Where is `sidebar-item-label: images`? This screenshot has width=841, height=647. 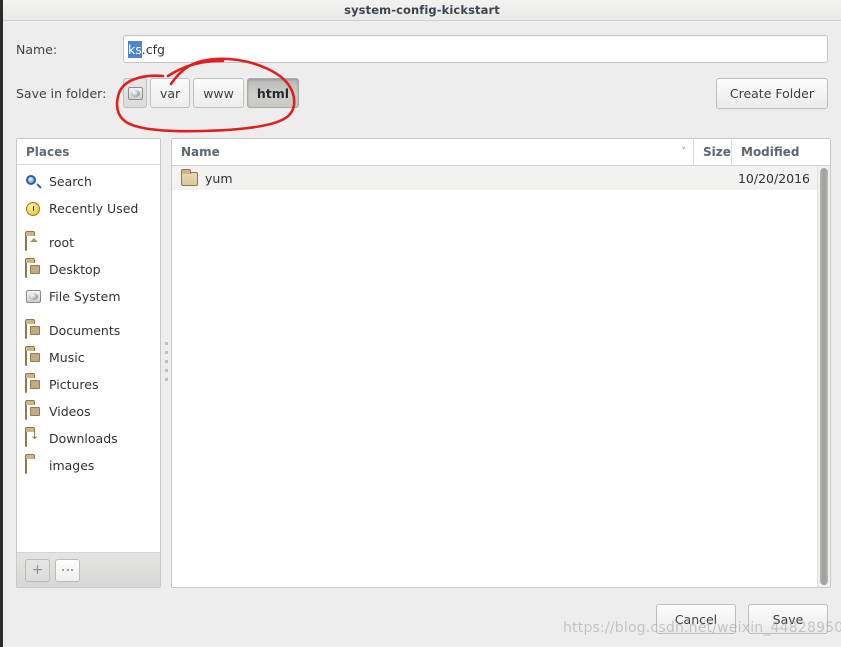
sidebar-item-label: images is located at coordinates (72, 465).